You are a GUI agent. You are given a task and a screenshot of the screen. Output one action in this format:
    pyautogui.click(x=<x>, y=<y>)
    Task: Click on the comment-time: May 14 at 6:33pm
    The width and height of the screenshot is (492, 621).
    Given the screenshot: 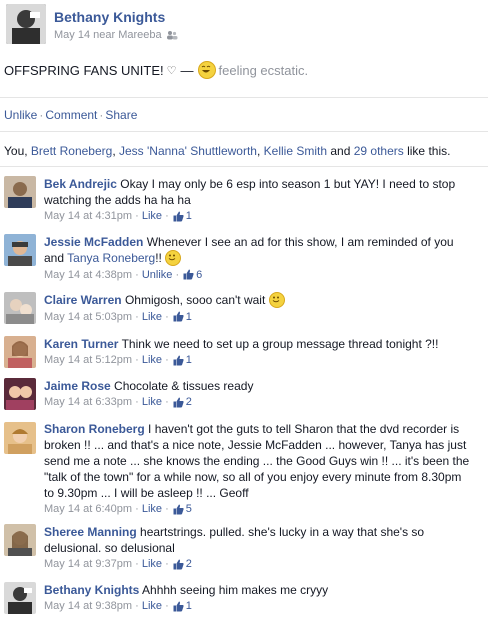 What is the action you would take?
    pyautogui.click(x=88, y=402)
    